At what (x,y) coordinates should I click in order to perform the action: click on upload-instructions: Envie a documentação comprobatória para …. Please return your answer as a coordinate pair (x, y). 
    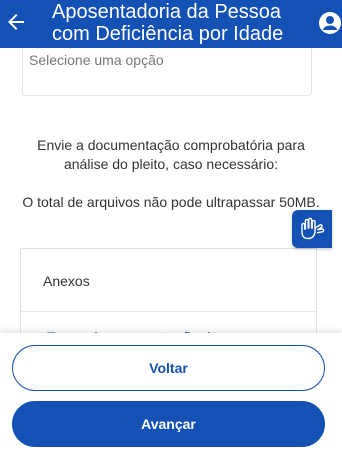
    Looking at the image, I should click on (171, 154).